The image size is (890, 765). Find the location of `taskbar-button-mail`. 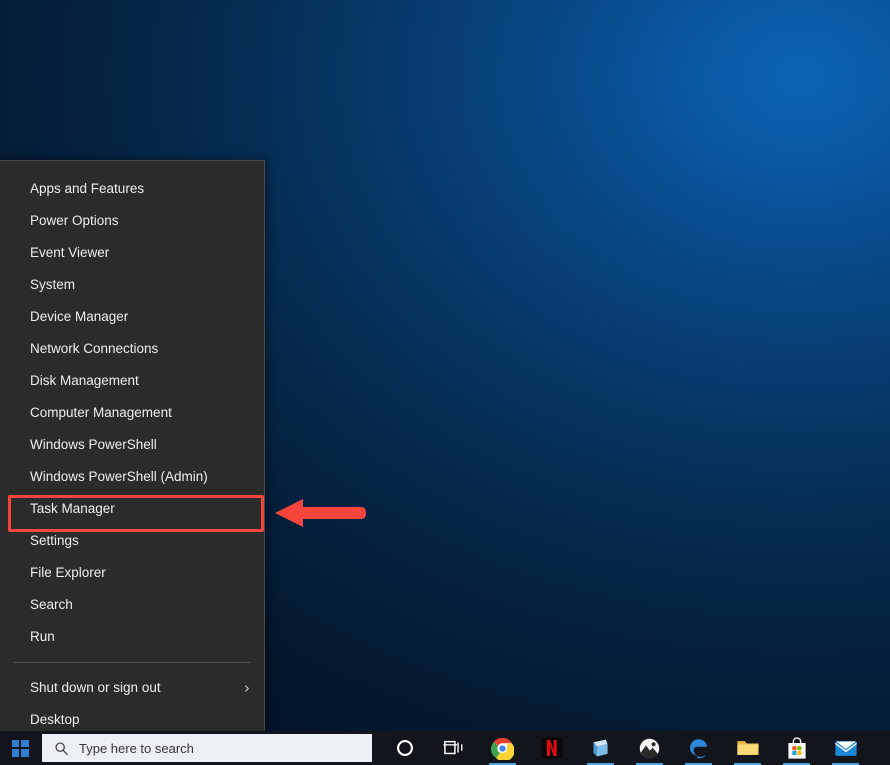

taskbar-button-mail is located at coordinates (845, 748).